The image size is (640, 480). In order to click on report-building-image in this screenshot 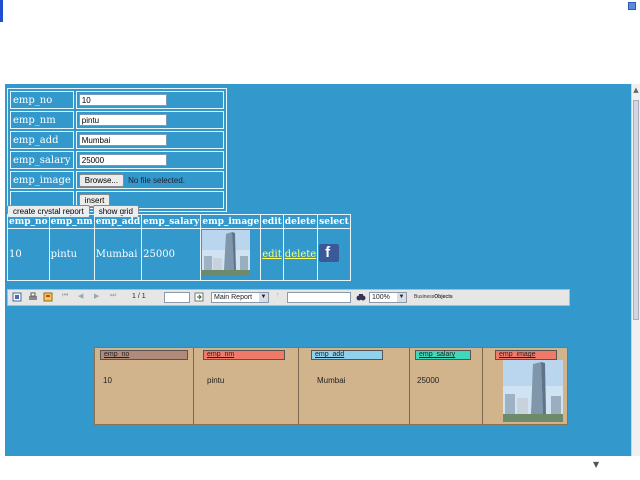, I will do `click(533, 391)`.